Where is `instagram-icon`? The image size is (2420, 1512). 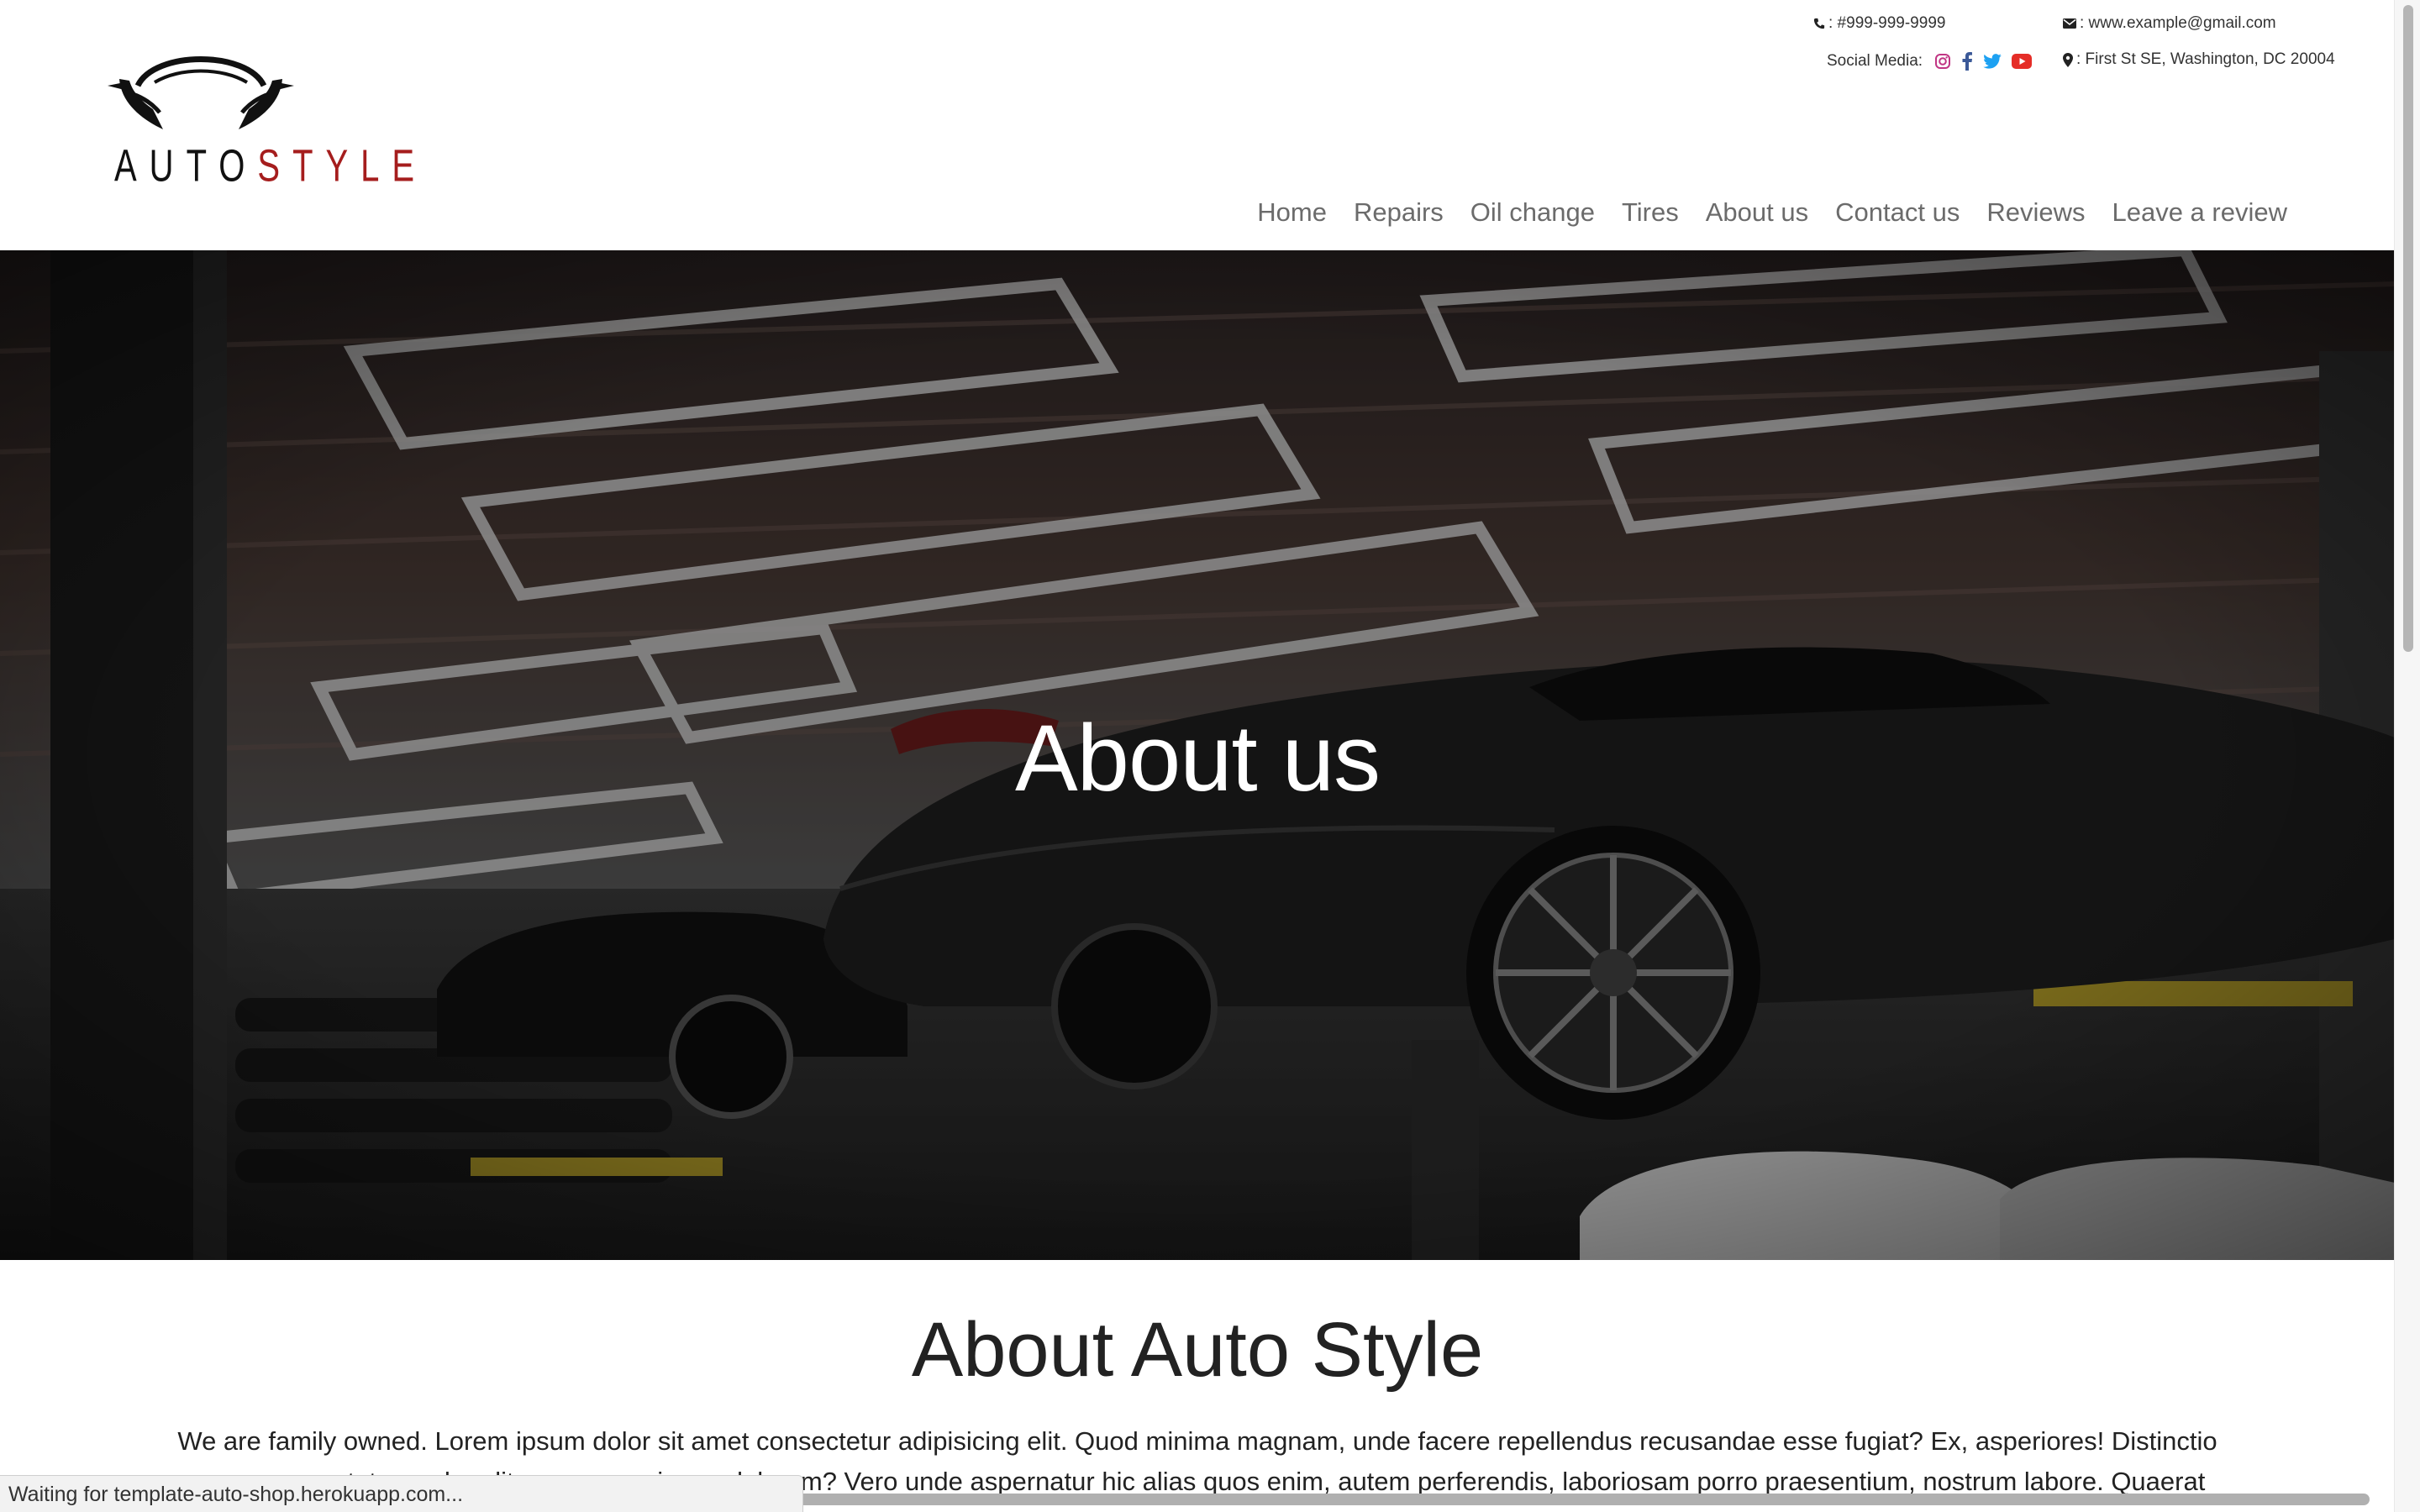
instagram-icon is located at coordinates (1942, 61).